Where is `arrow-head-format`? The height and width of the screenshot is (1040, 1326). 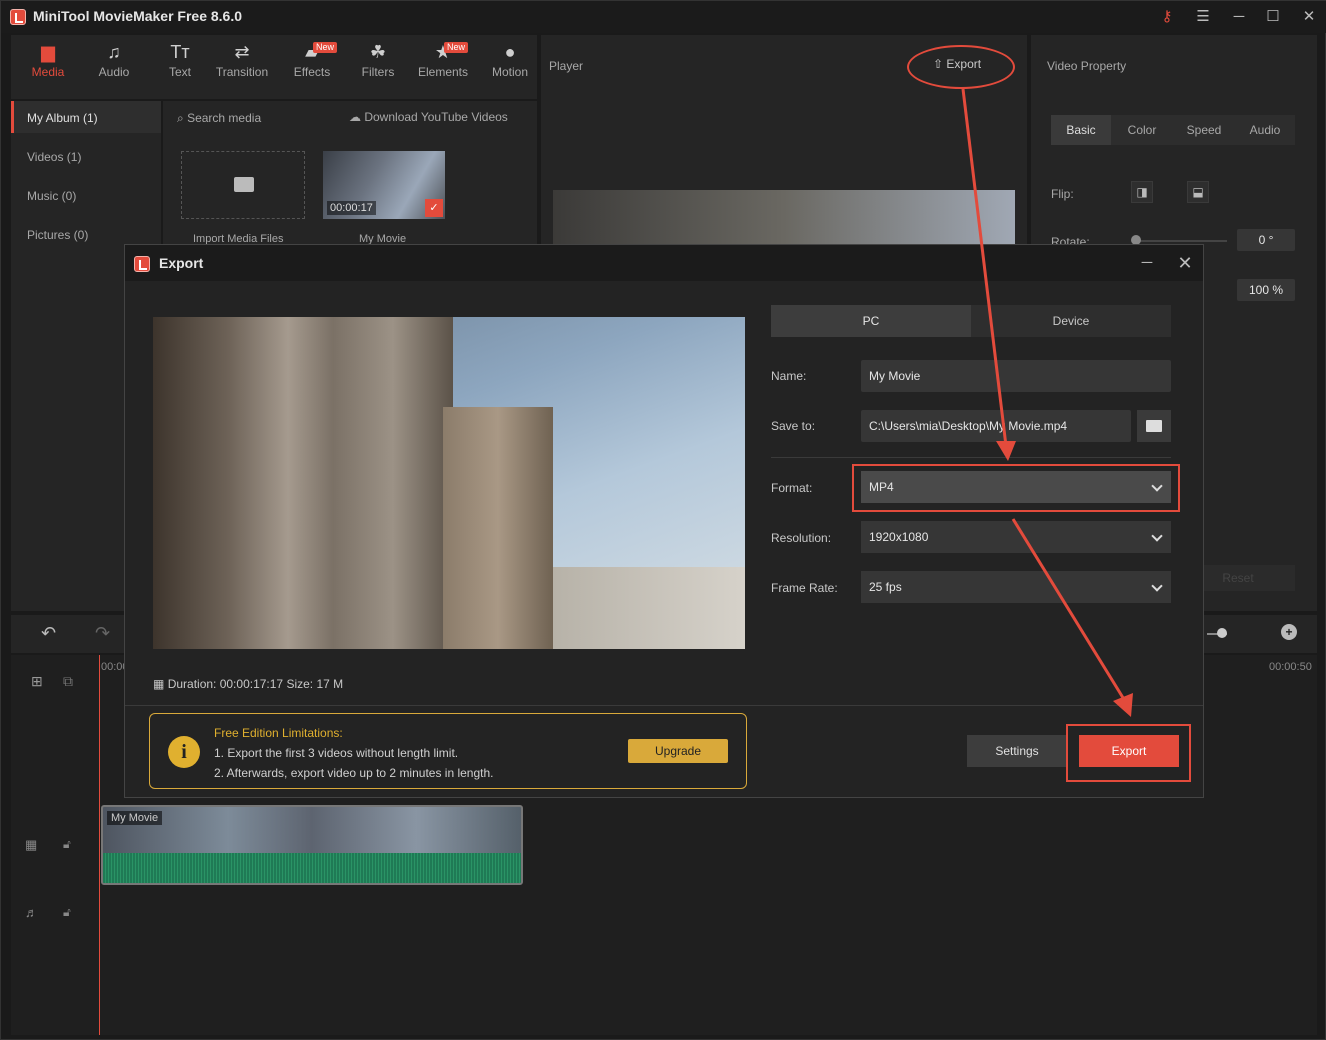 arrow-head-format is located at coordinates (1006, 451).